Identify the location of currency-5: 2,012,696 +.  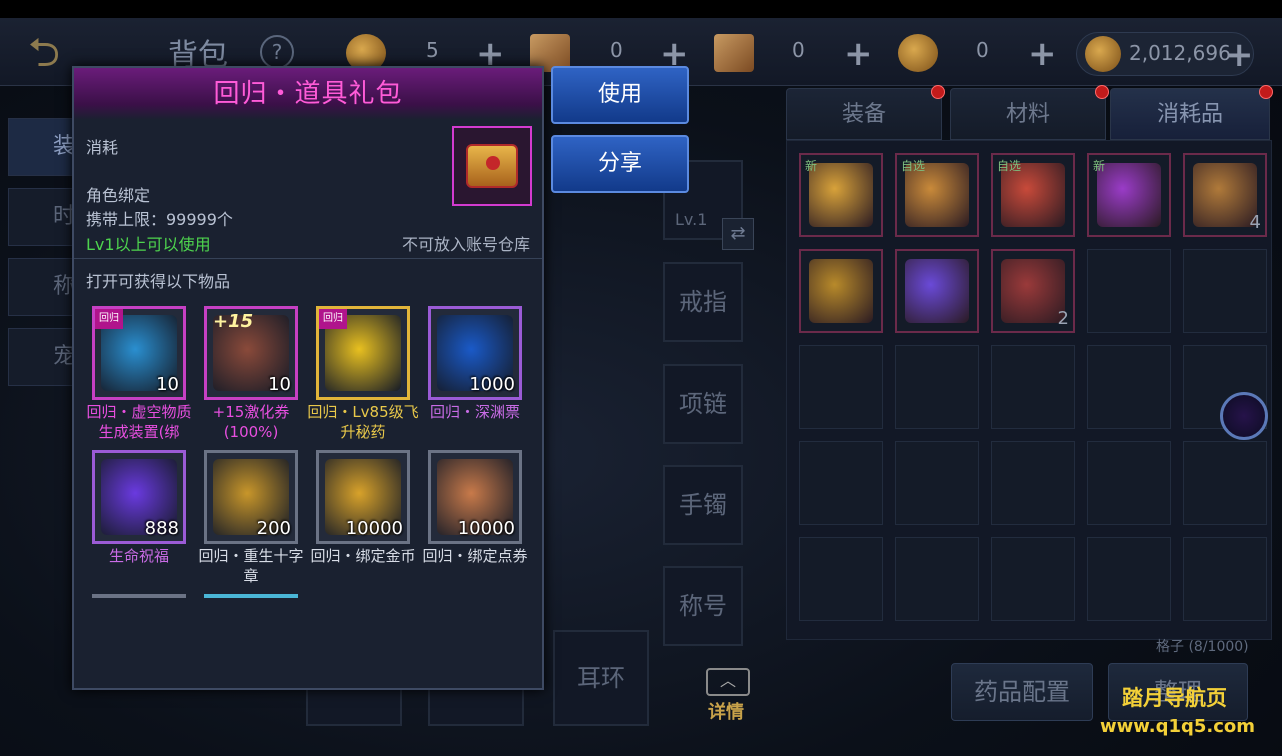
(1170, 54).